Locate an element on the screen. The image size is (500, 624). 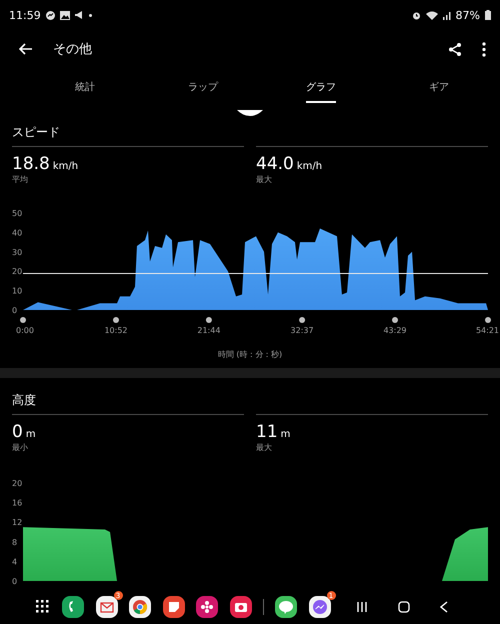
messenger-app-icon is located at coordinates (319, 607).